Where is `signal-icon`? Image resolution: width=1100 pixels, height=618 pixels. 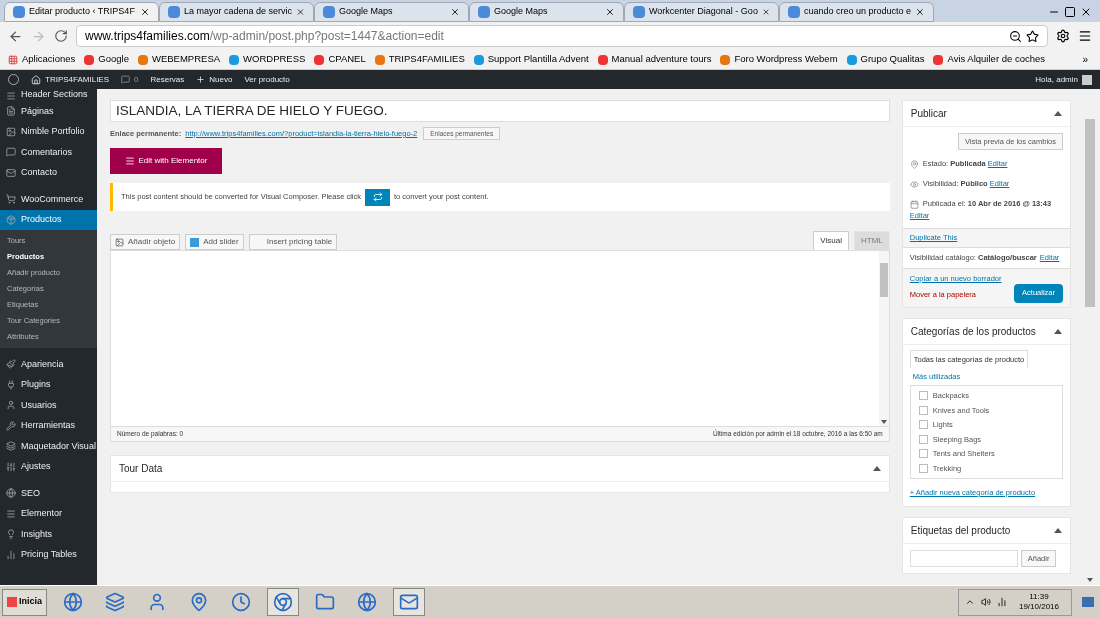
signal-icon is located at coordinates (1001, 602).